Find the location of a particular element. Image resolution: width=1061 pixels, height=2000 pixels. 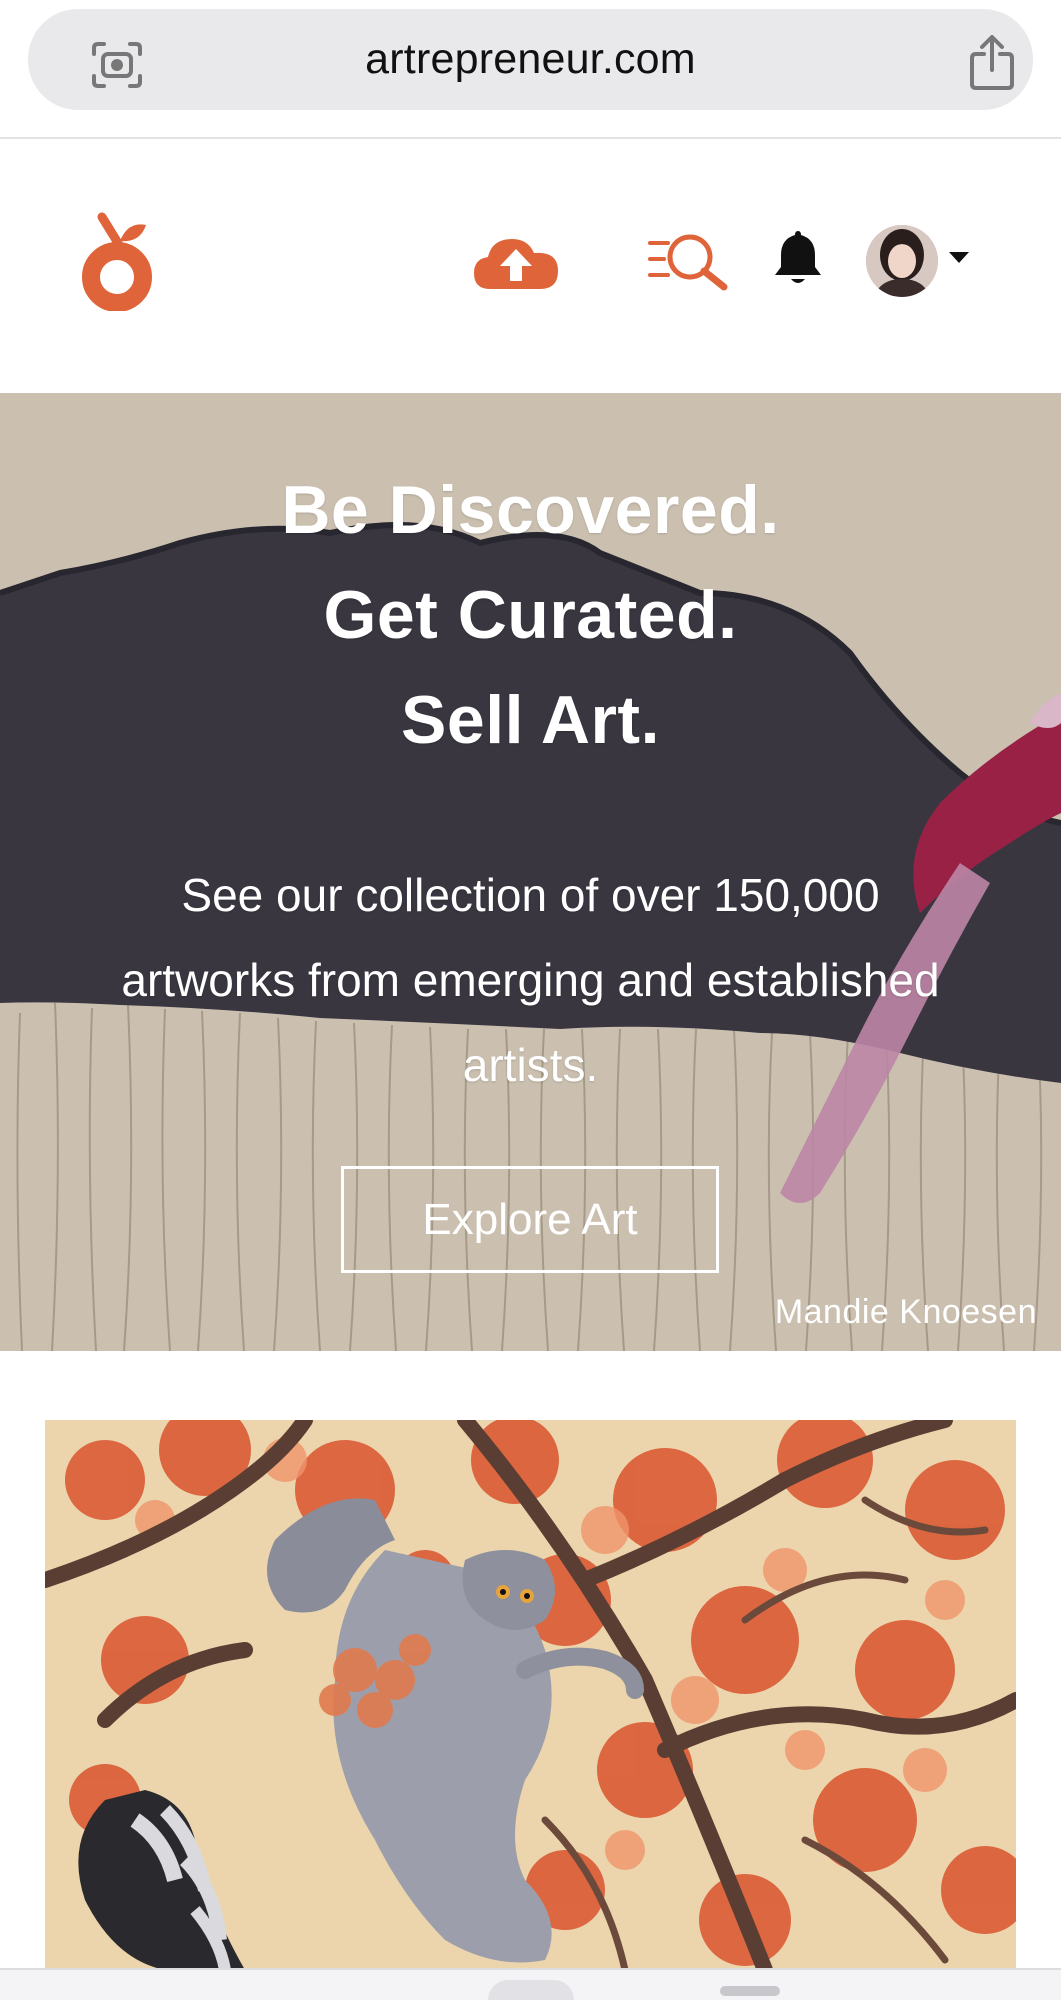

orange-fruit-logo-icon is located at coordinates (118, 261).